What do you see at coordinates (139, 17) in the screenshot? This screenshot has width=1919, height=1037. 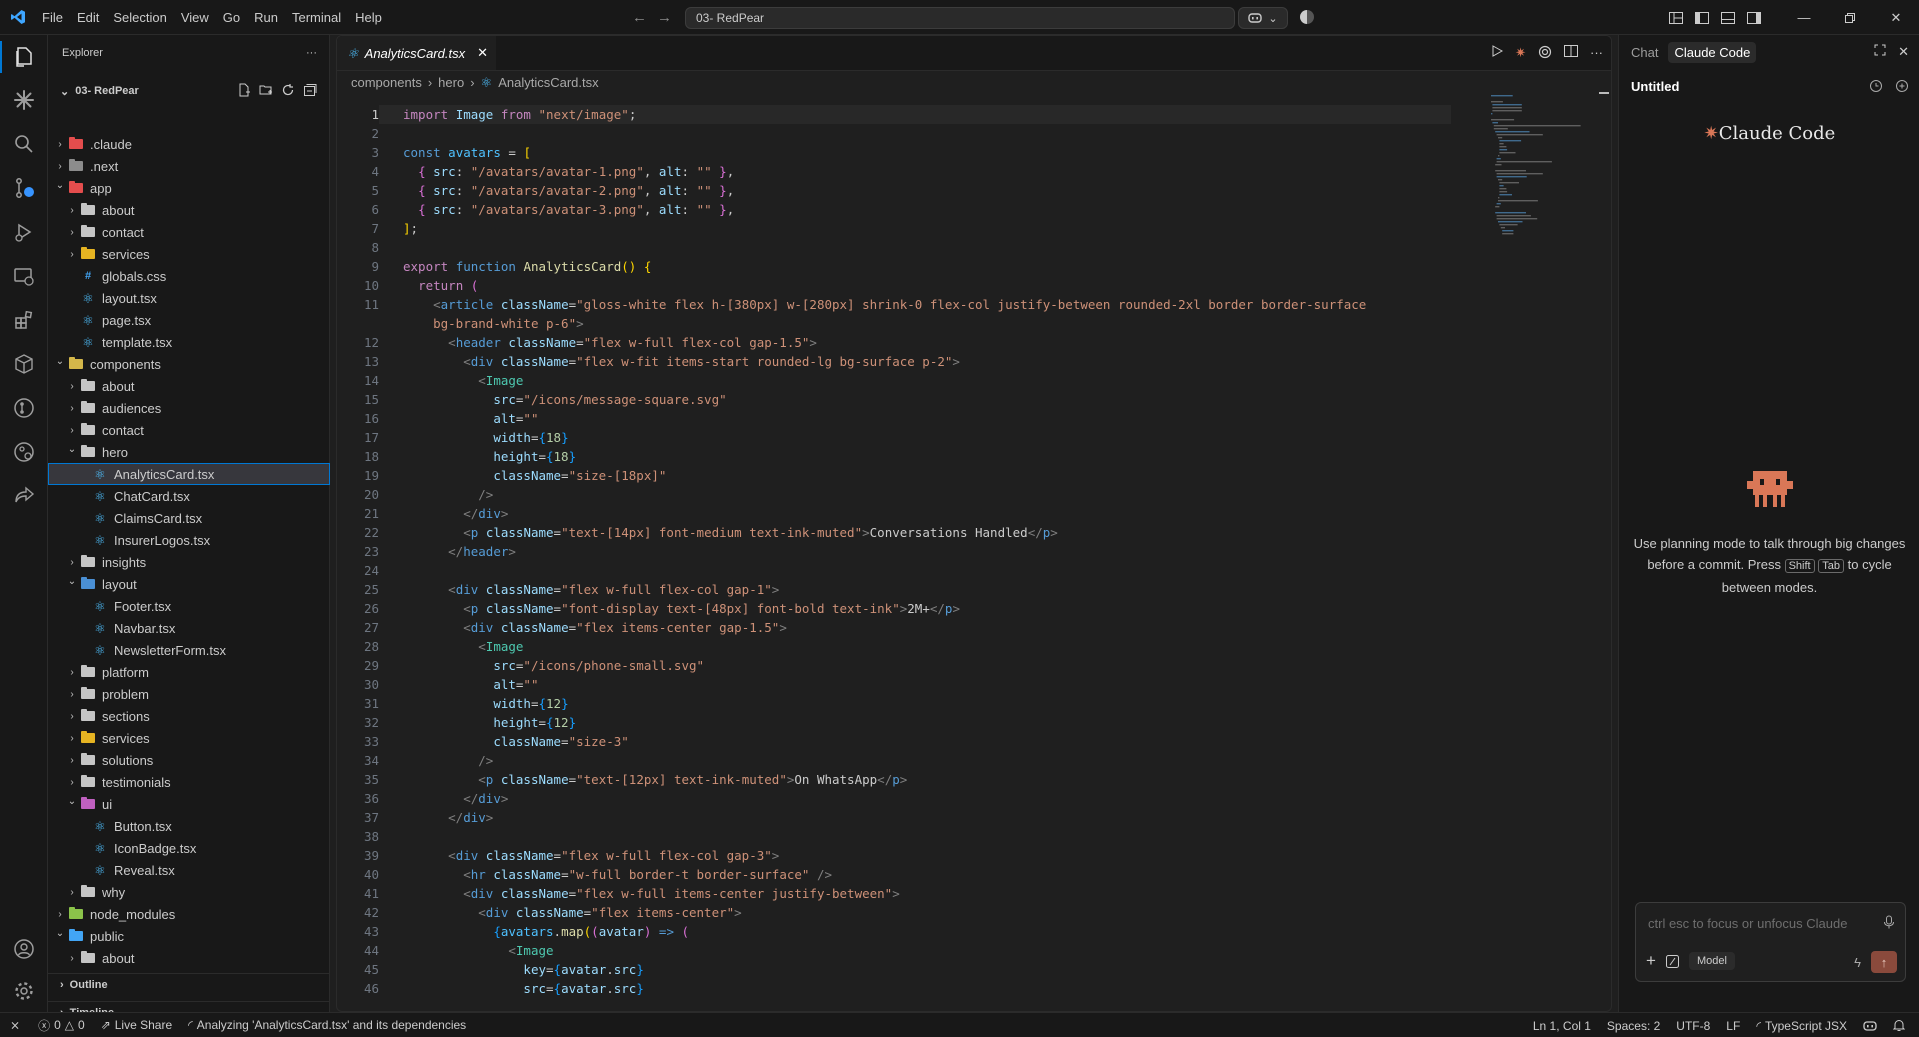 I see `menu-selection: Selection` at bounding box center [139, 17].